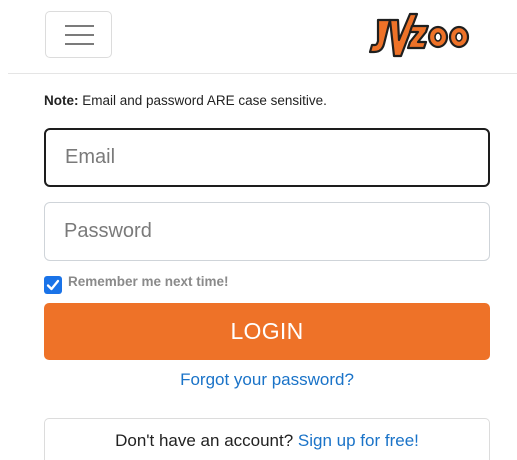 The width and height of the screenshot is (517, 460). What do you see at coordinates (61, 100) in the screenshot?
I see `note-label: Note:` at bounding box center [61, 100].